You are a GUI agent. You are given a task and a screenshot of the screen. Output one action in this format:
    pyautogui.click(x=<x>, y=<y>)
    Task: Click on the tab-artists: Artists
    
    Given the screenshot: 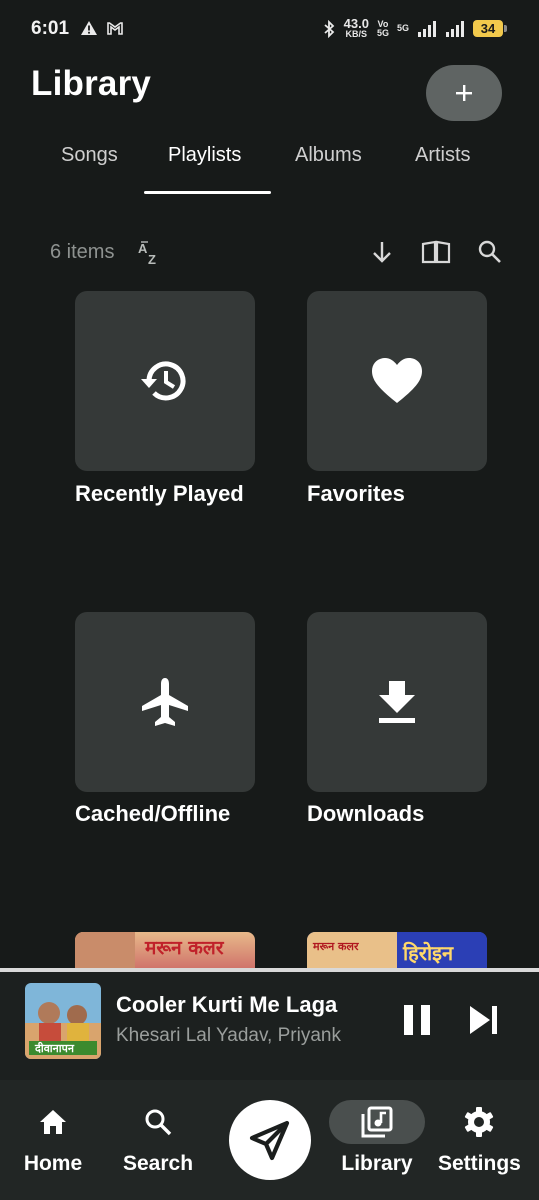 What is the action you would take?
    pyautogui.click(x=443, y=155)
    